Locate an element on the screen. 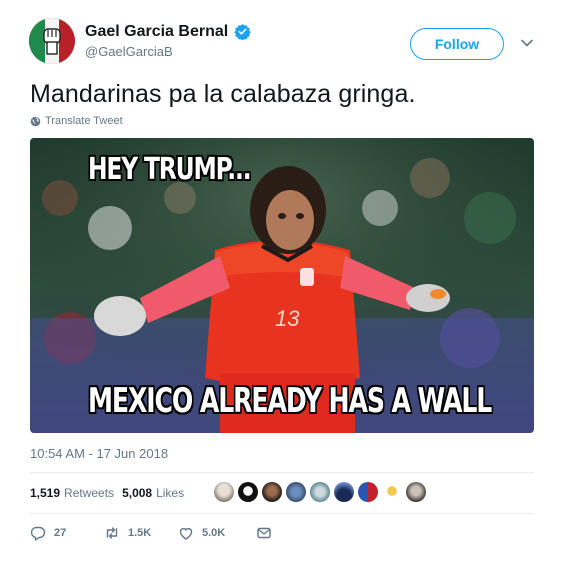 Image resolution: width=566 pixels, height=563 pixels. likes-label: Likes is located at coordinates (170, 493).